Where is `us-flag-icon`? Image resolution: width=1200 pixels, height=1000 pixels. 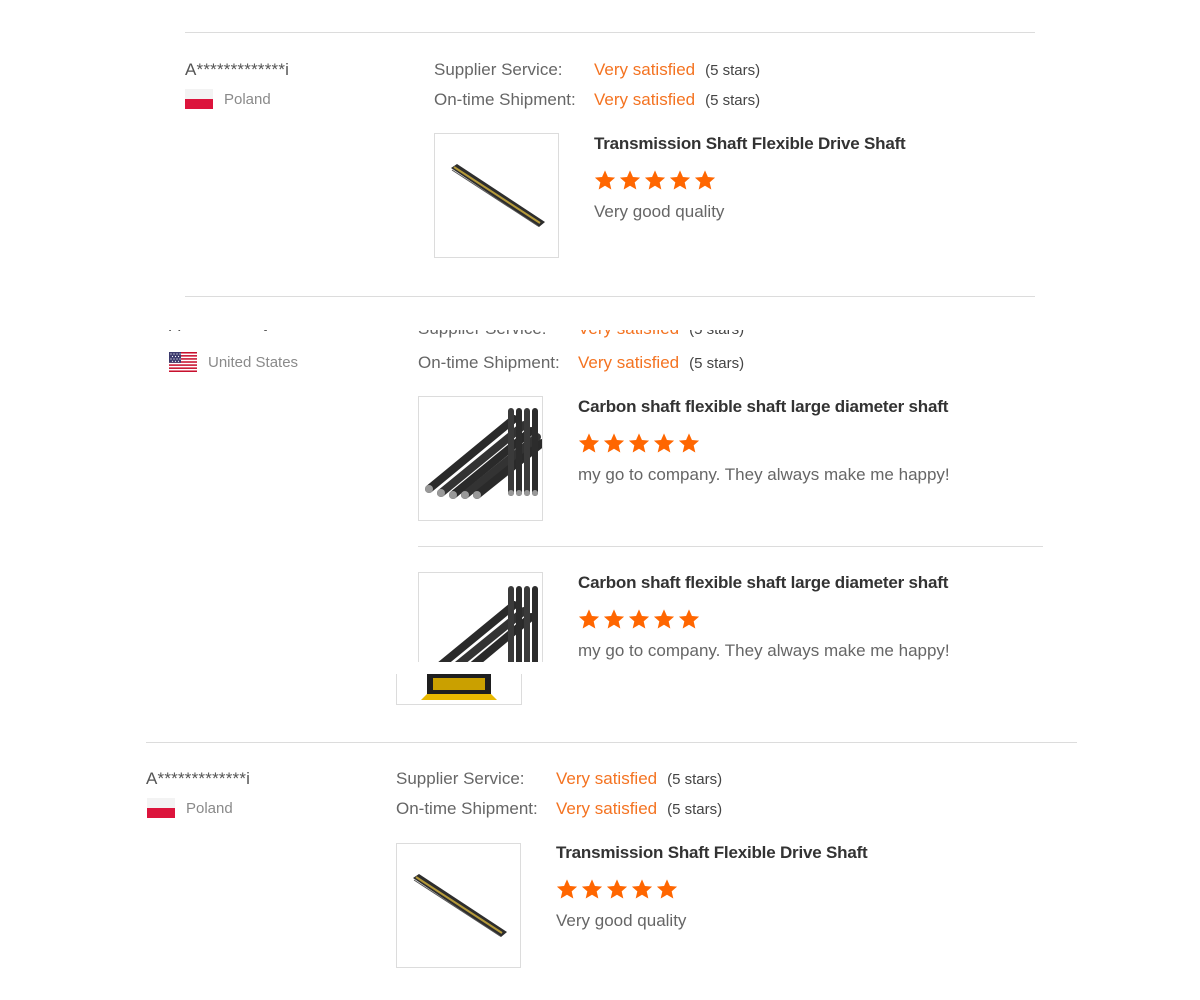
us-flag-icon is located at coordinates (183, 362).